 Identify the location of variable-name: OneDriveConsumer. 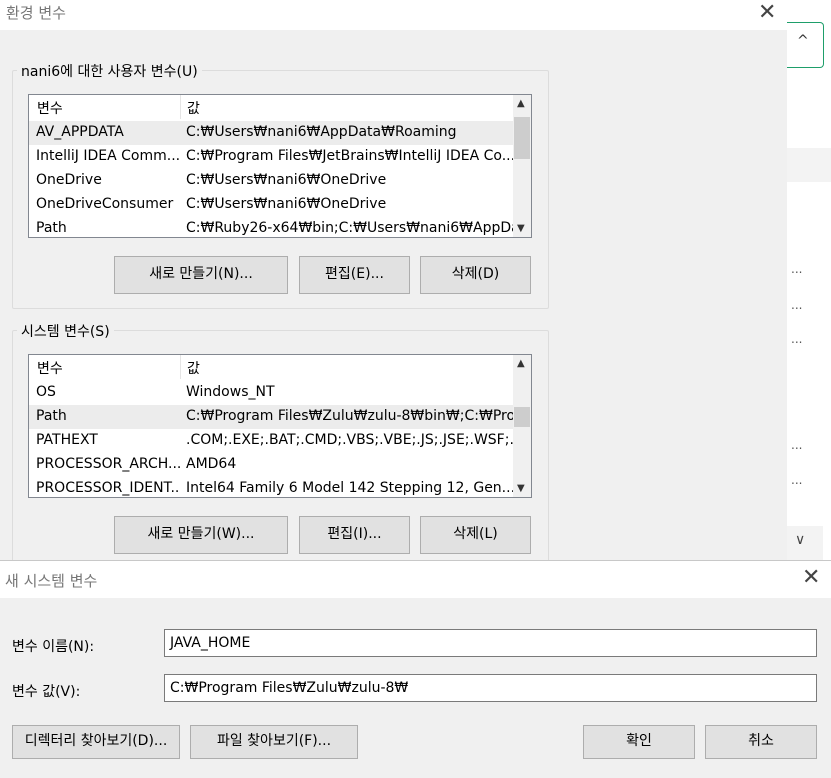
(105, 204).